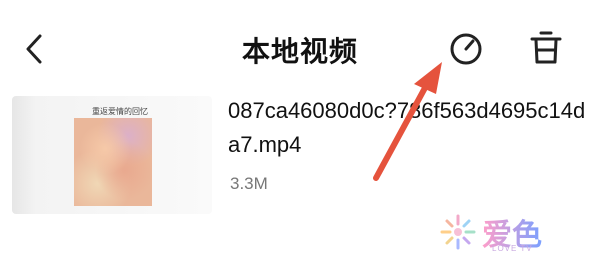 The width and height of the screenshot is (600, 259). Describe the element at coordinates (512, 248) in the screenshot. I see `watermark-subtitle: LOVE TV` at that location.